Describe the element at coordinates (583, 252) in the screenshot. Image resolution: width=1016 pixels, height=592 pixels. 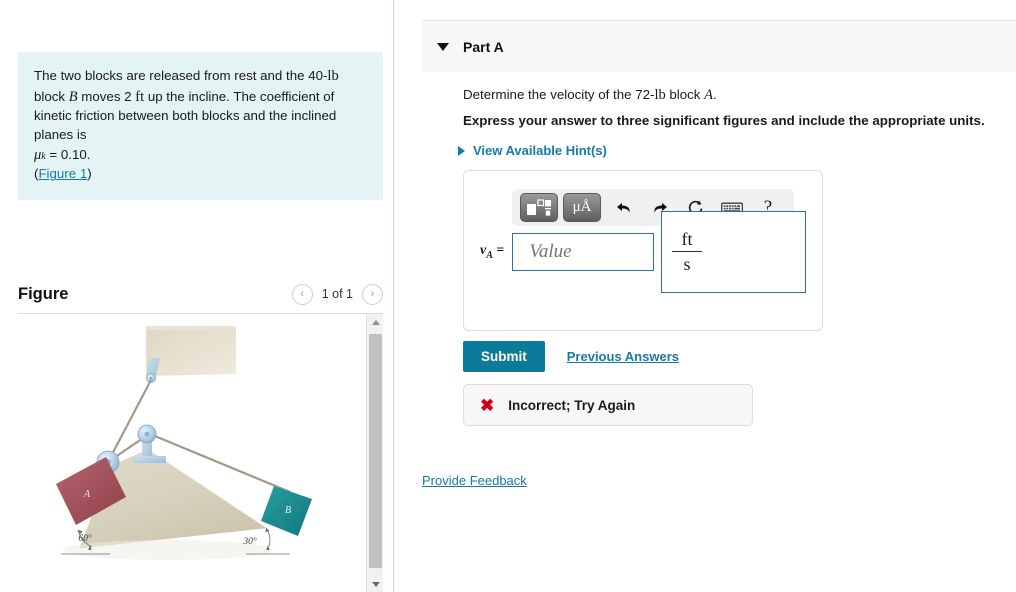
I see `answer-value-input` at that location.